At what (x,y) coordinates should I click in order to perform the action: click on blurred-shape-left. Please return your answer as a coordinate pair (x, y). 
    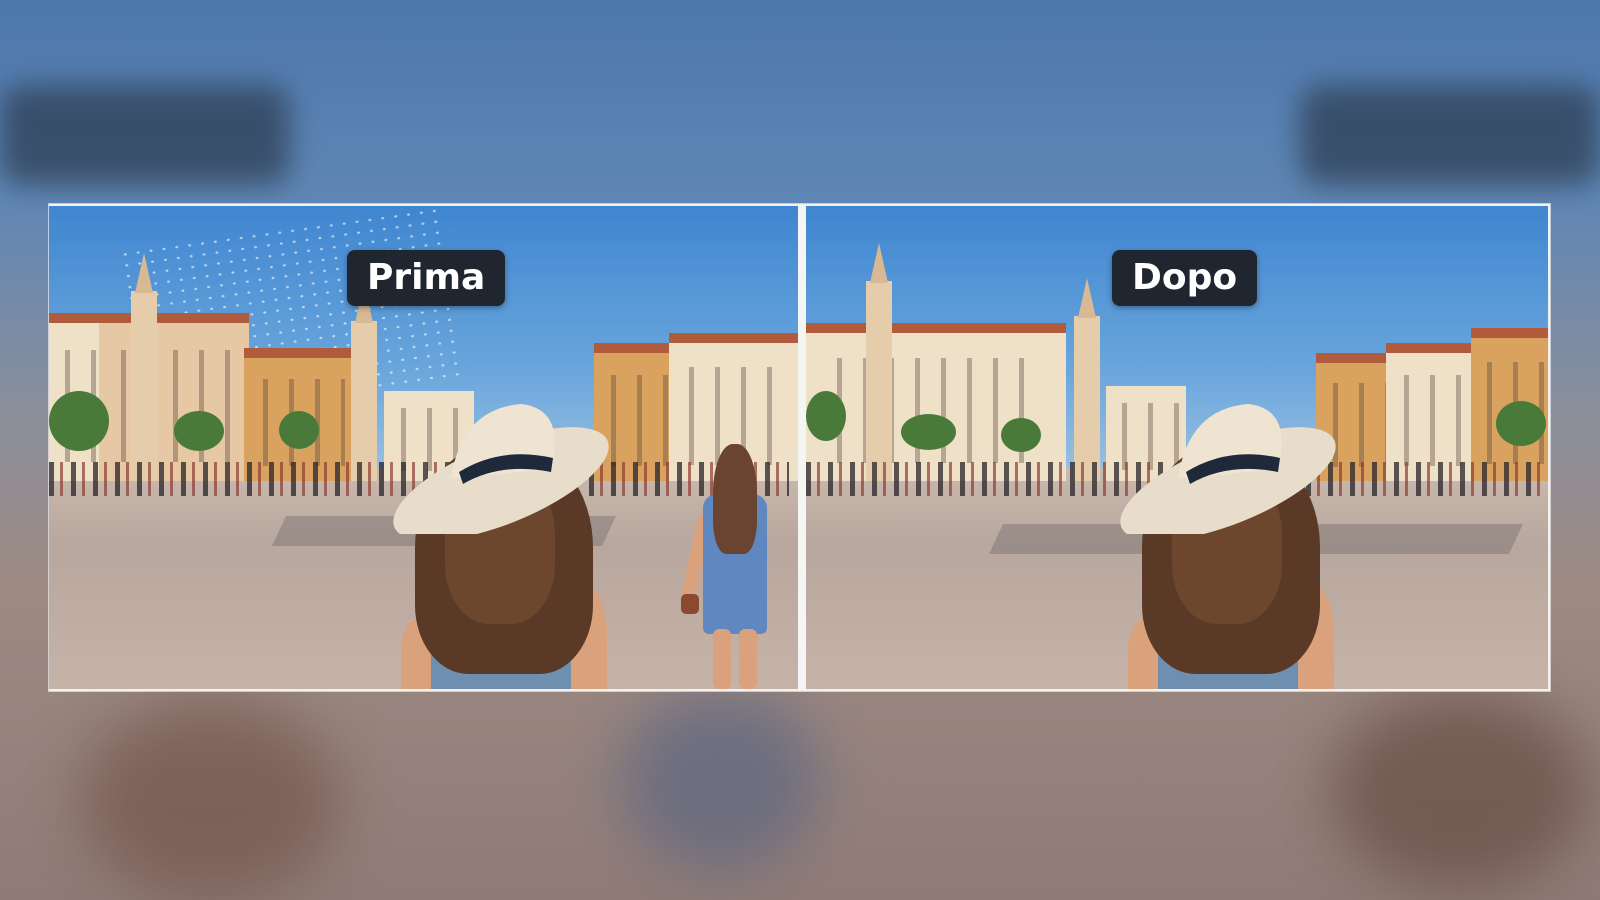
    Looking at the image, I should click on (145, 135).